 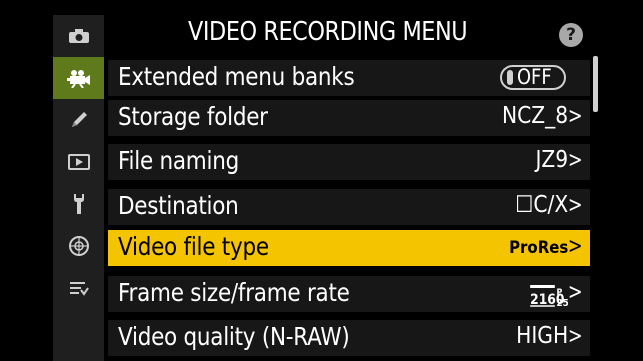 I want to click on menu-item-storage-folder: Storage folder NCZ_8 >, so click(x=349, y=118).